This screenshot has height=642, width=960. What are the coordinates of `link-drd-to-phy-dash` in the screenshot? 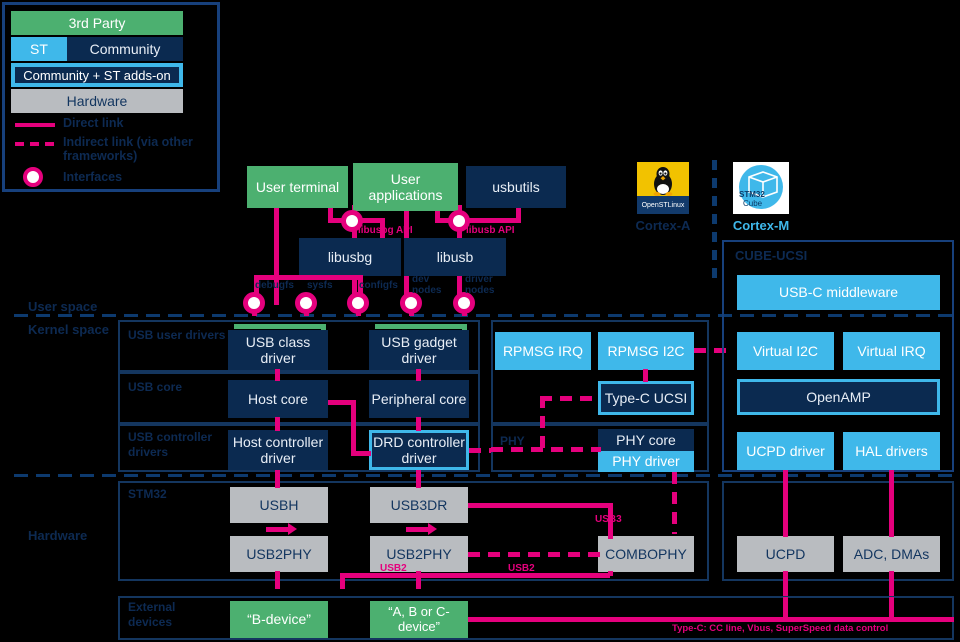 It's located at (480, 450).